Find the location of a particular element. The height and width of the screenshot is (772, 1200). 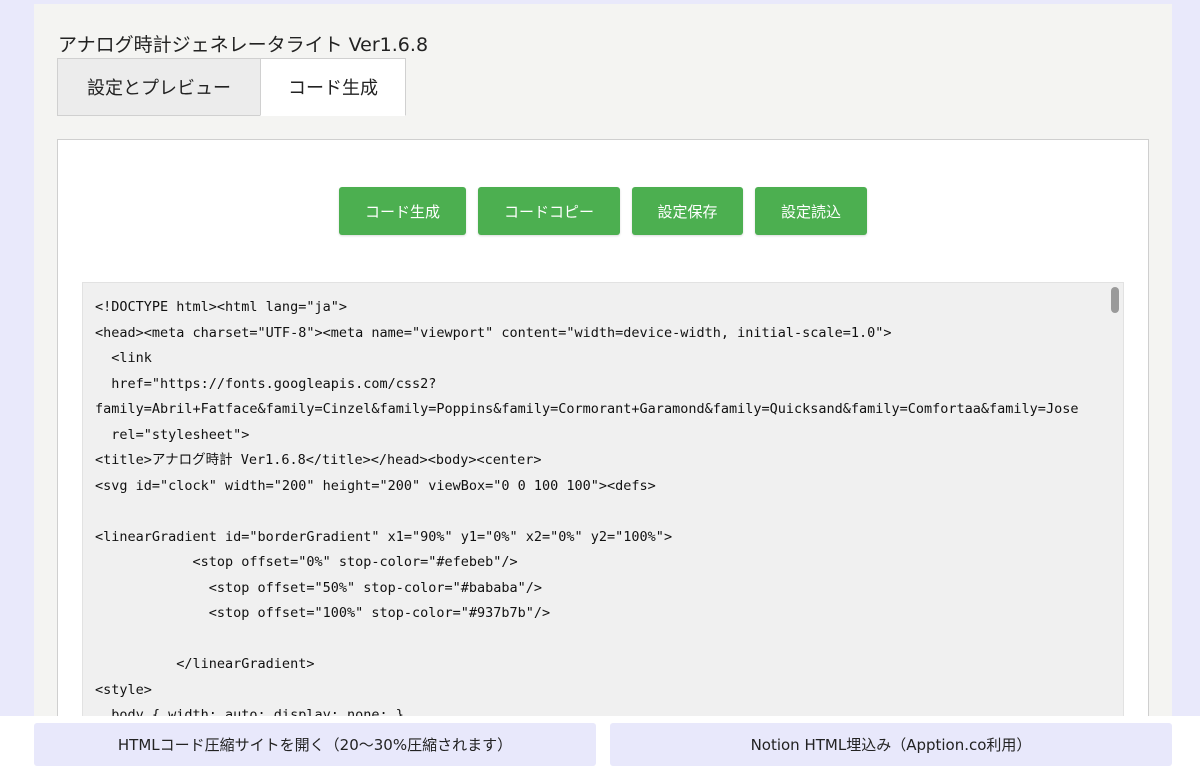

code-line: <!DOCTYPE html><html lang="ja"> is located at coordinates (221, 307).